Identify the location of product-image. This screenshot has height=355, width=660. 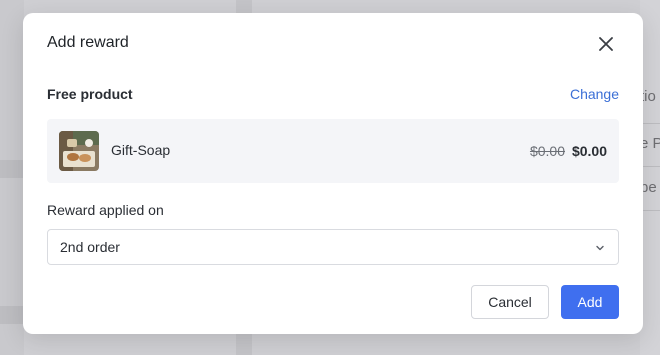
(79, 151).